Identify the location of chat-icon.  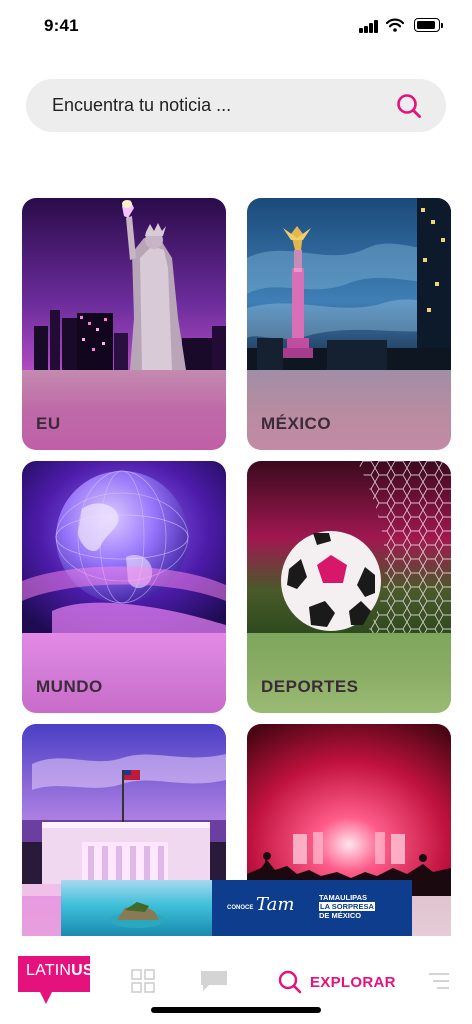
(214, 981).